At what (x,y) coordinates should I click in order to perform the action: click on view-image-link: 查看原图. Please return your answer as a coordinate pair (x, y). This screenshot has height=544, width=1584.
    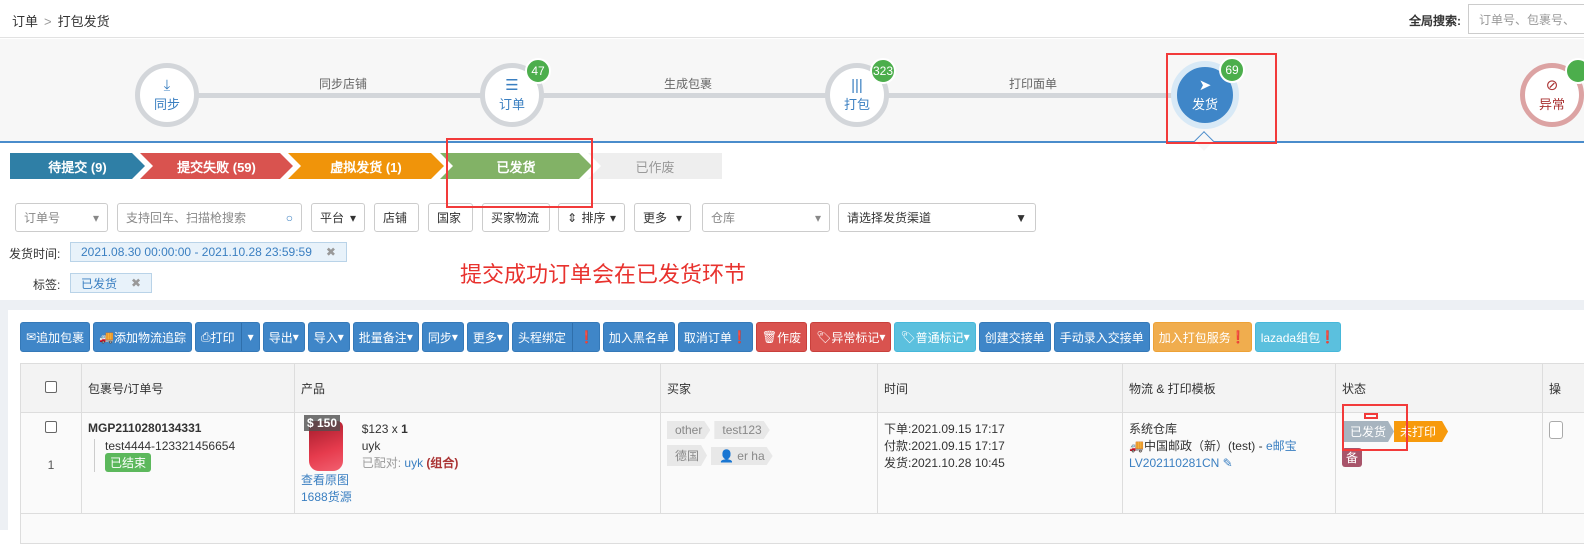
    Looking at the image, I should click on (326, 479).